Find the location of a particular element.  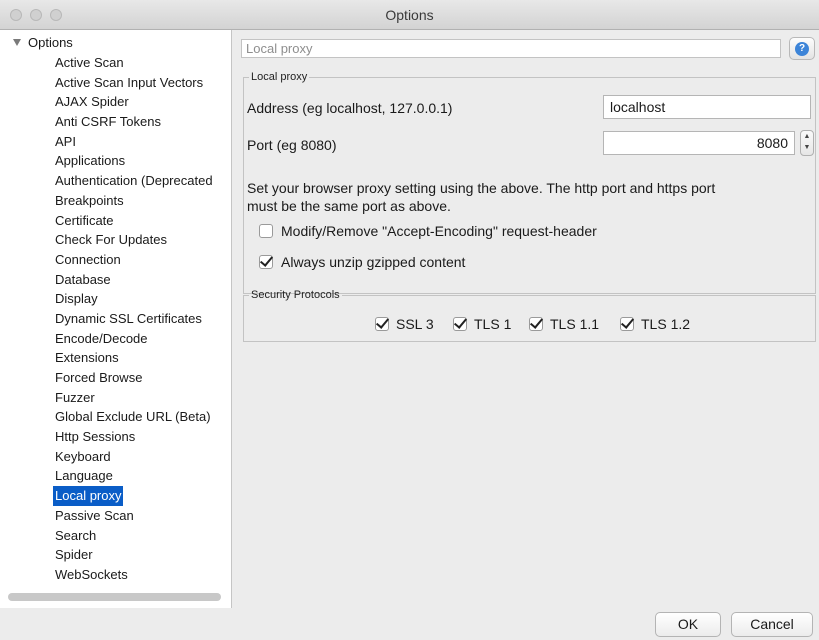

question-icon: ? is located at coordinates (802, 48).